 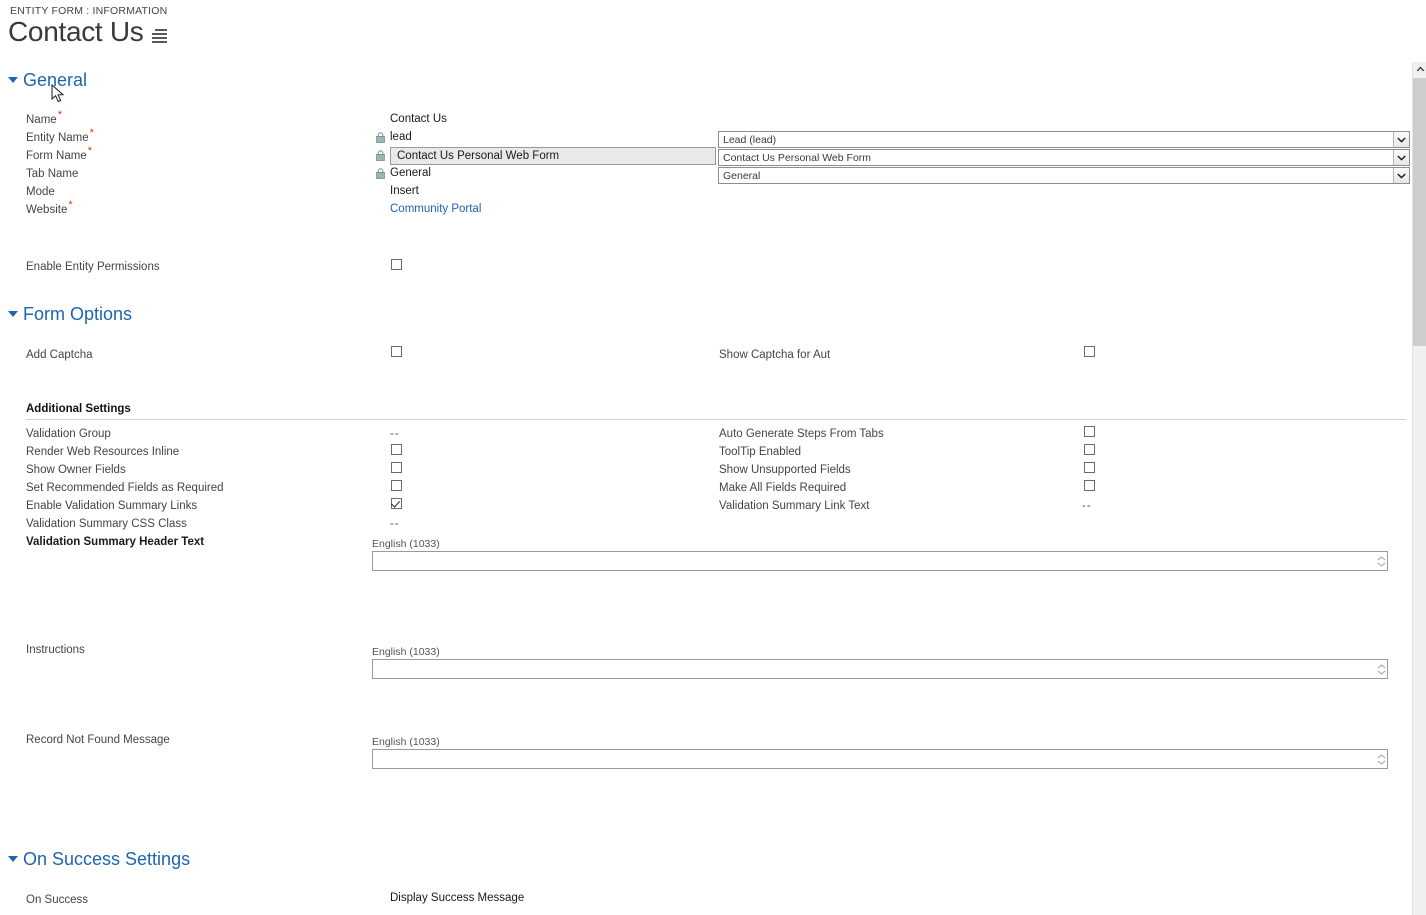 What do you see at coordinates (794, 506) in the screenshot?
I see `field-label-validation-summary-link-text: Validation Summary Link Text` at bounding box center [794, 506].